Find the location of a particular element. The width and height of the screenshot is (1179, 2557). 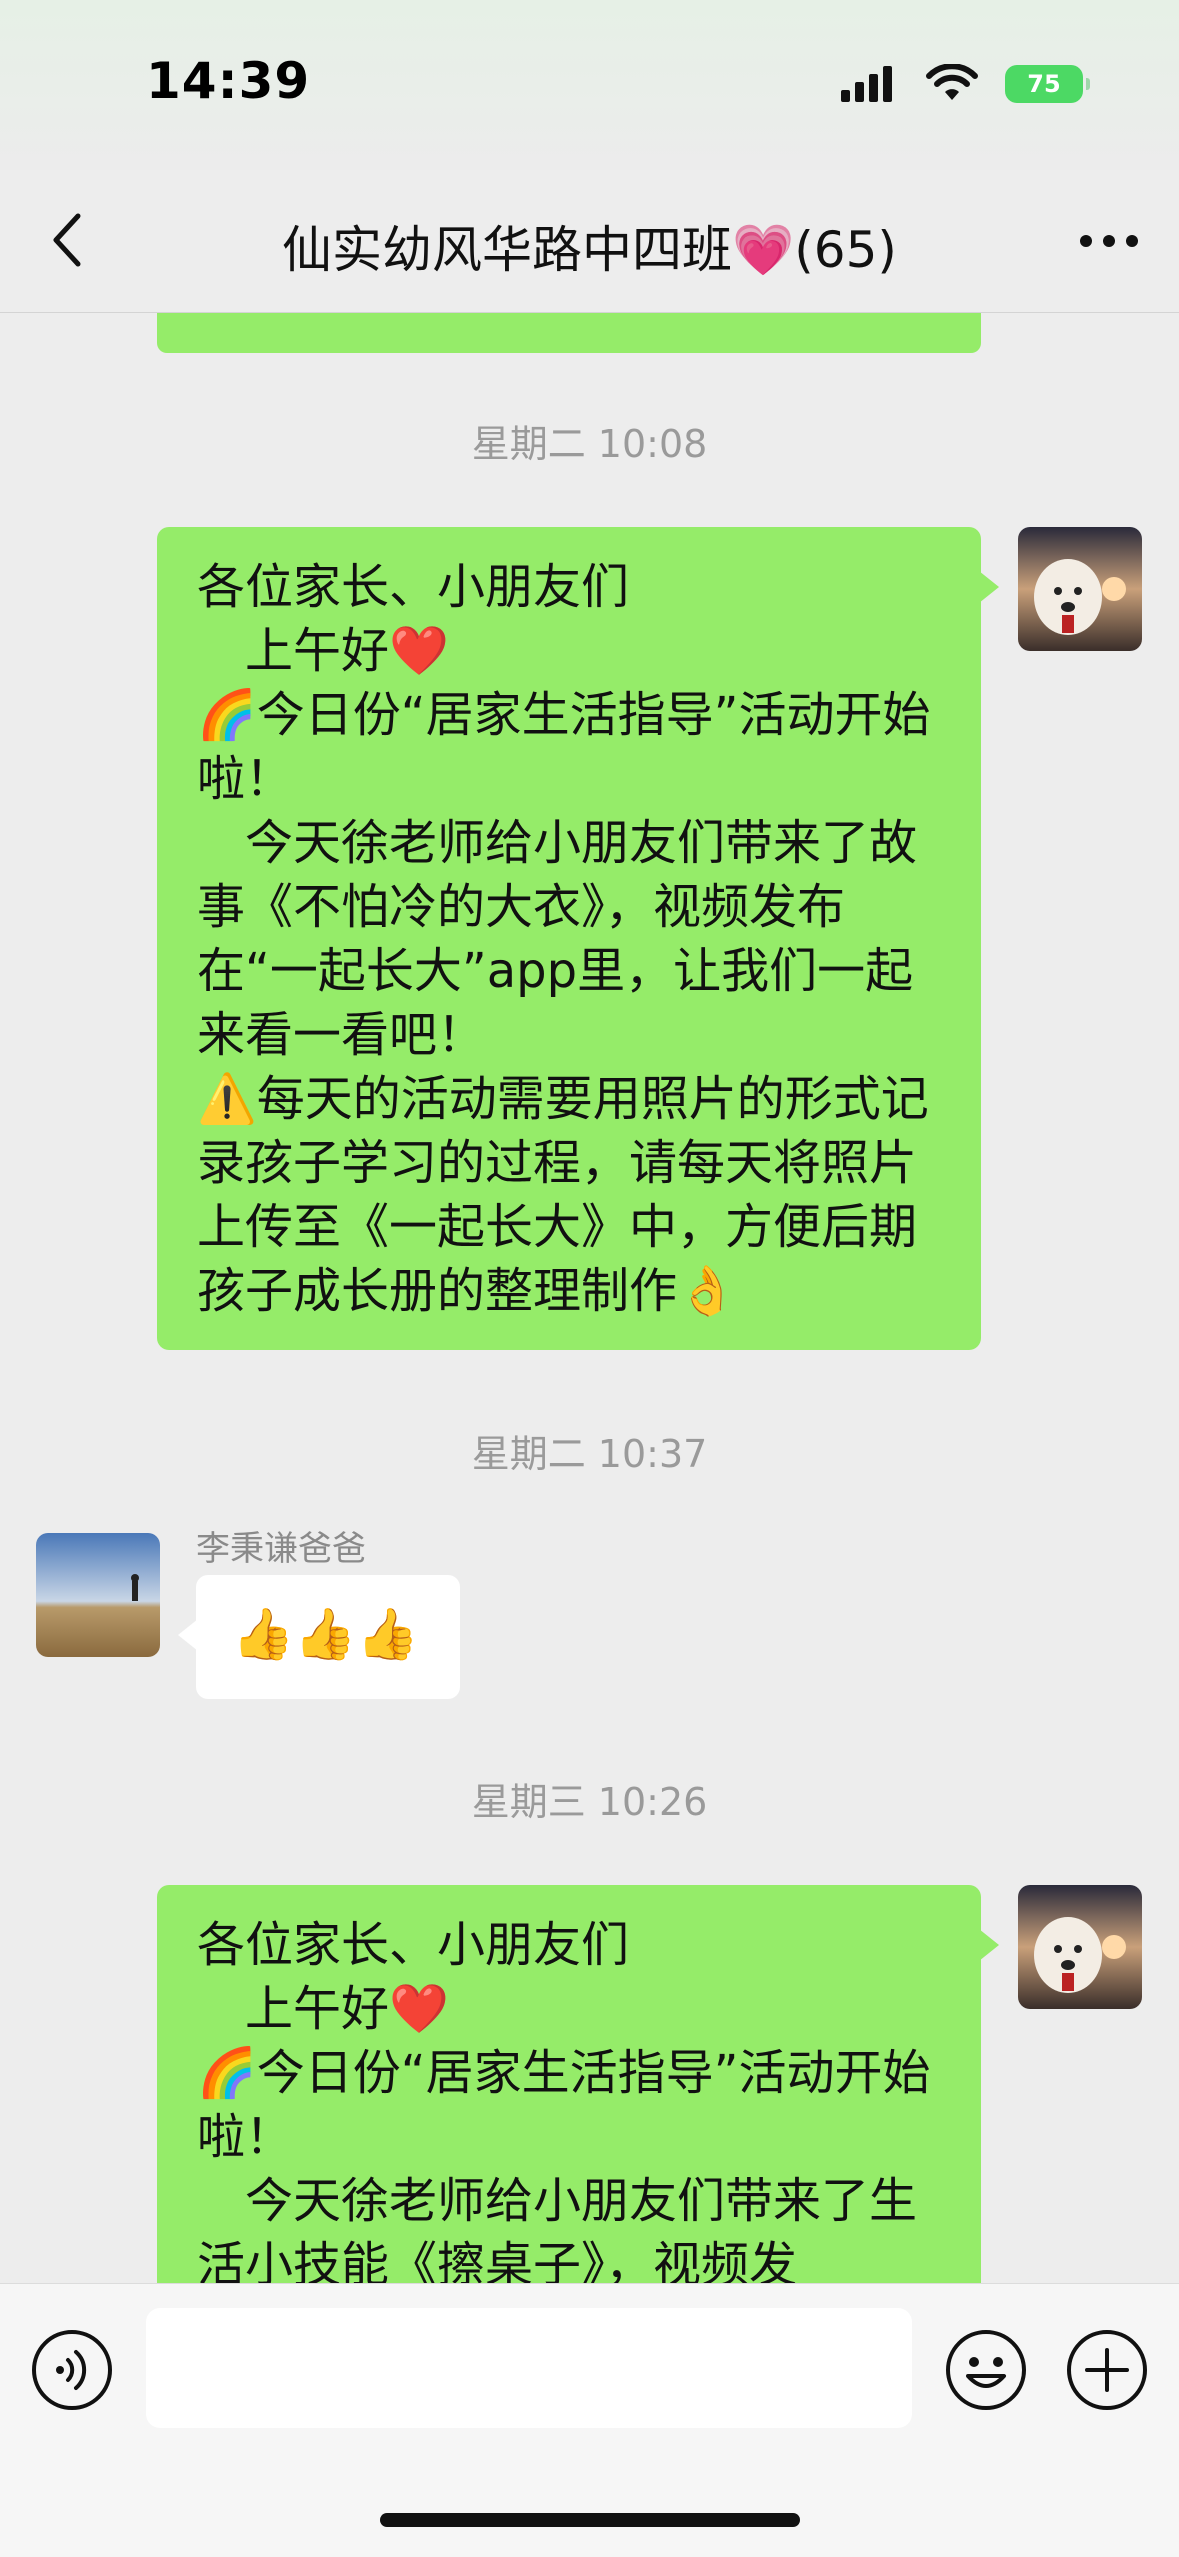

avatar-sender is located at coordinates (98, 1595).